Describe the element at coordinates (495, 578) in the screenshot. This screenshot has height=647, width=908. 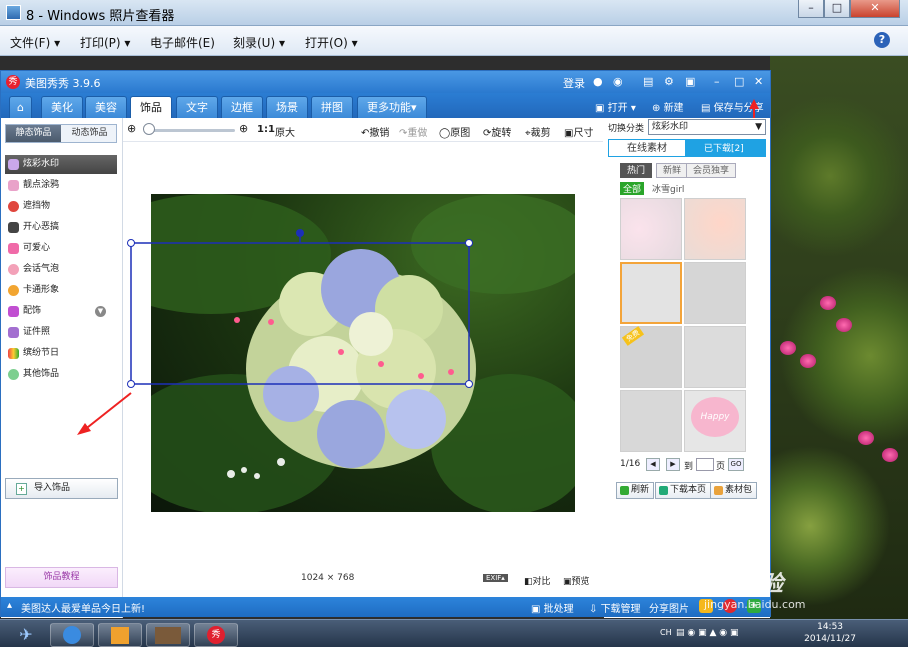
I see `exif-button: EXIF▴` at that location.